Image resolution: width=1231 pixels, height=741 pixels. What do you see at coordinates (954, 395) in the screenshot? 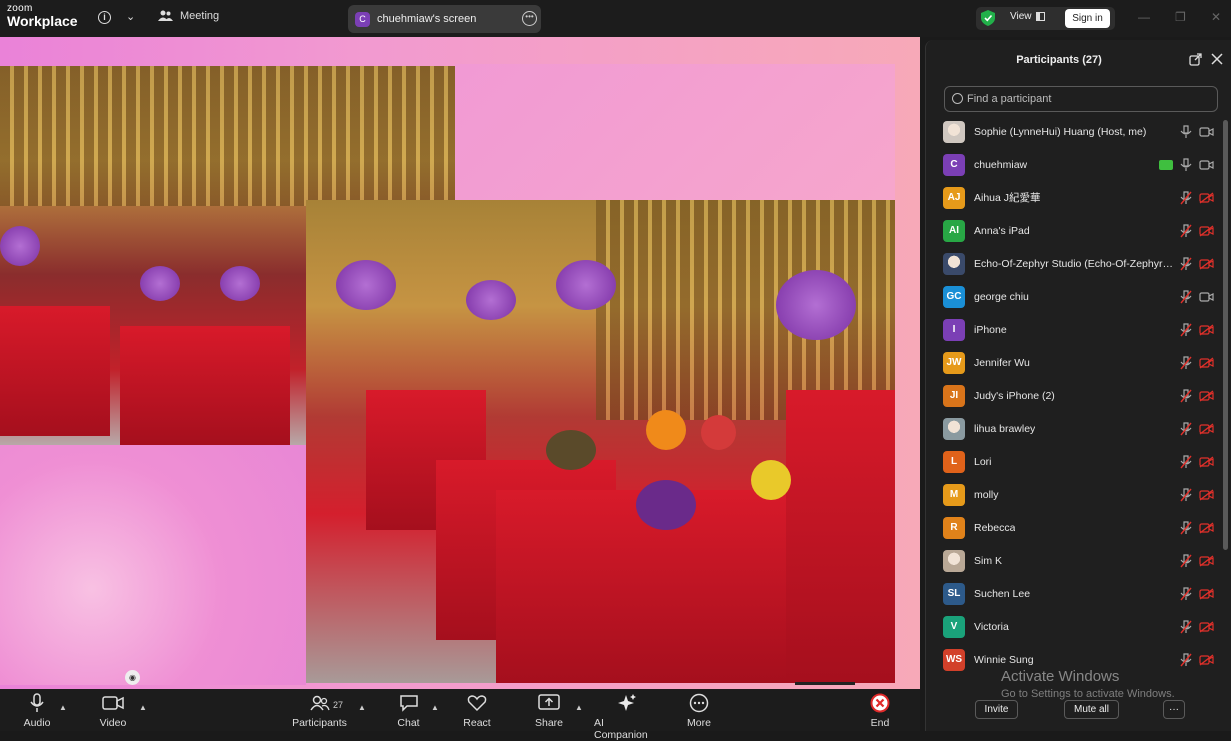
I see `participant-avatar: JI` at bounding box center [954, 395].